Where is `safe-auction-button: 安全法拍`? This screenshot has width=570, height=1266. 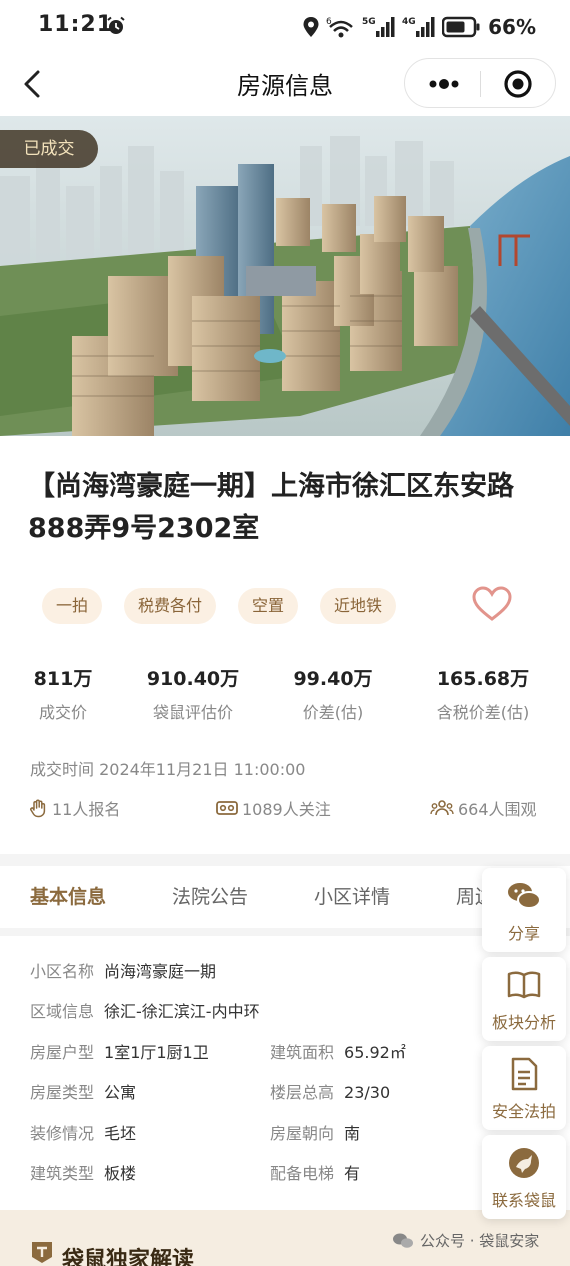
safe-auction-button: 安全法拍 is located at coordinates (524, 1088).